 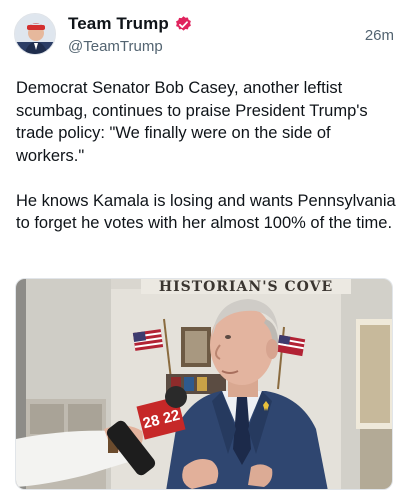 I want to click on post-timestamp: 26m, so click(x=379, y=35).